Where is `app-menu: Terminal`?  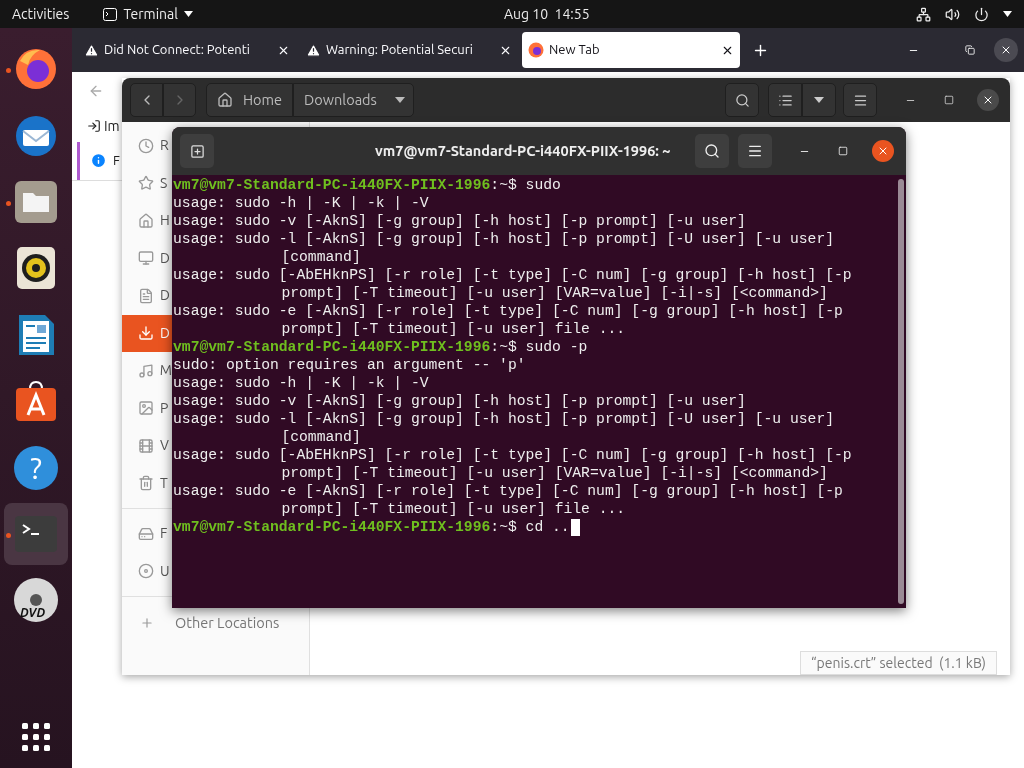 app-menu: Terminal is located at coordinates (148, 14).